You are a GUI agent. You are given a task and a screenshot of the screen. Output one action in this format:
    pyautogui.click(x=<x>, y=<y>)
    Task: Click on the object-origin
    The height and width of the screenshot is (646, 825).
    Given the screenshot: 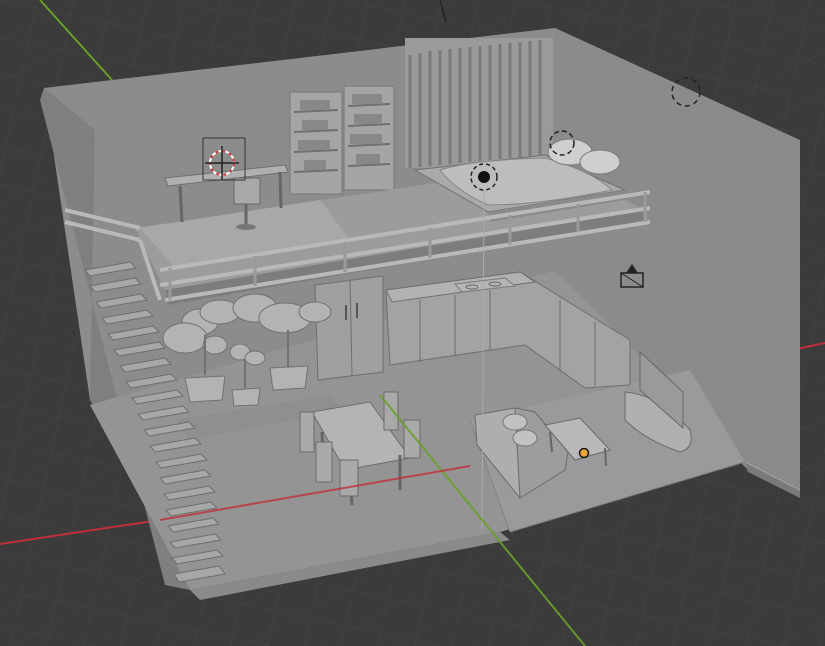 What is the action you would take?
    pyautogui.click(x=584, y=453)
    